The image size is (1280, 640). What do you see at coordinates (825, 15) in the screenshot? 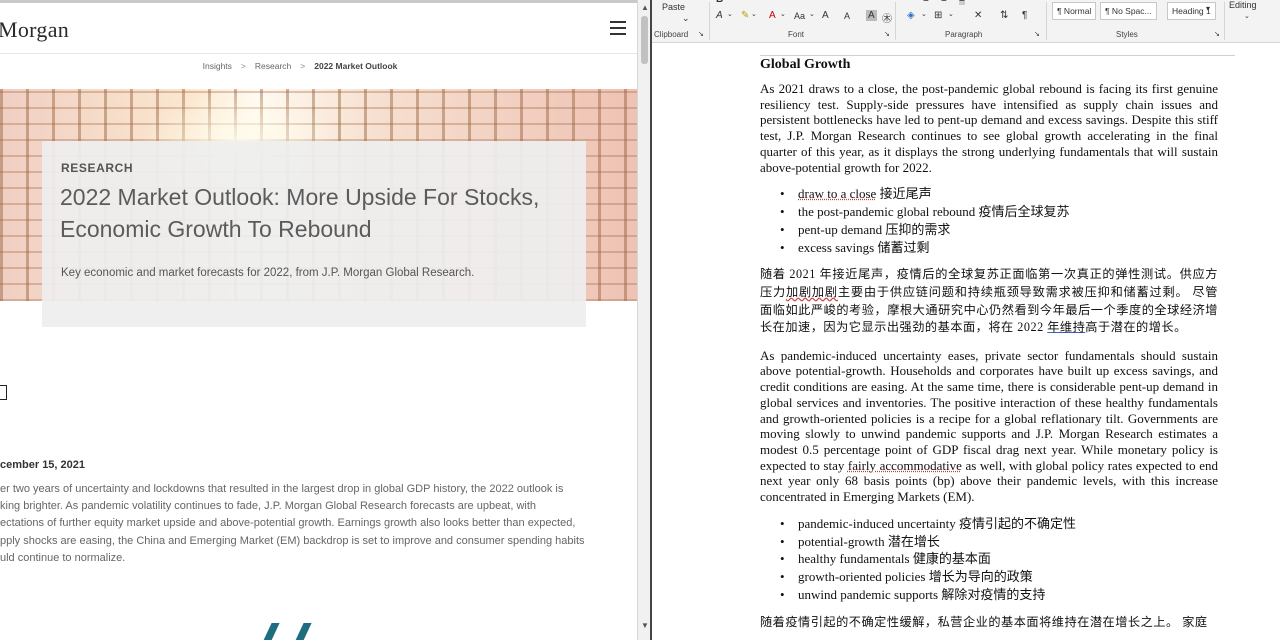
I see `grow-font-icon: A` at bounding box center [825, 15].